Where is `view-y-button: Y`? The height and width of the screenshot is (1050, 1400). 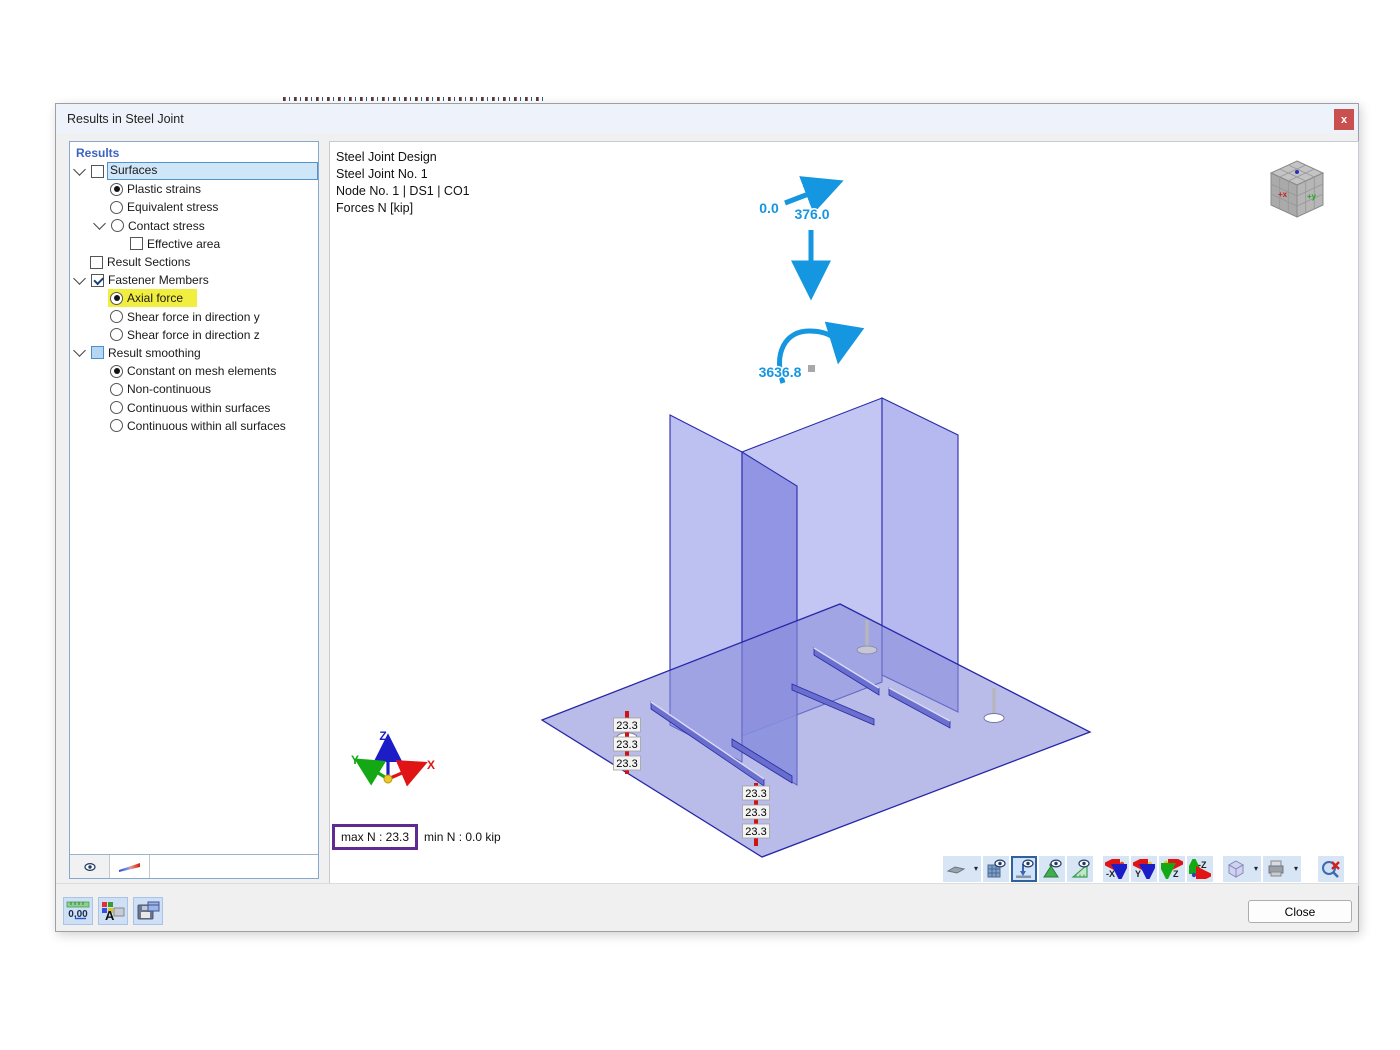
view-y-button: Y is located at coordinates (1144, 869).